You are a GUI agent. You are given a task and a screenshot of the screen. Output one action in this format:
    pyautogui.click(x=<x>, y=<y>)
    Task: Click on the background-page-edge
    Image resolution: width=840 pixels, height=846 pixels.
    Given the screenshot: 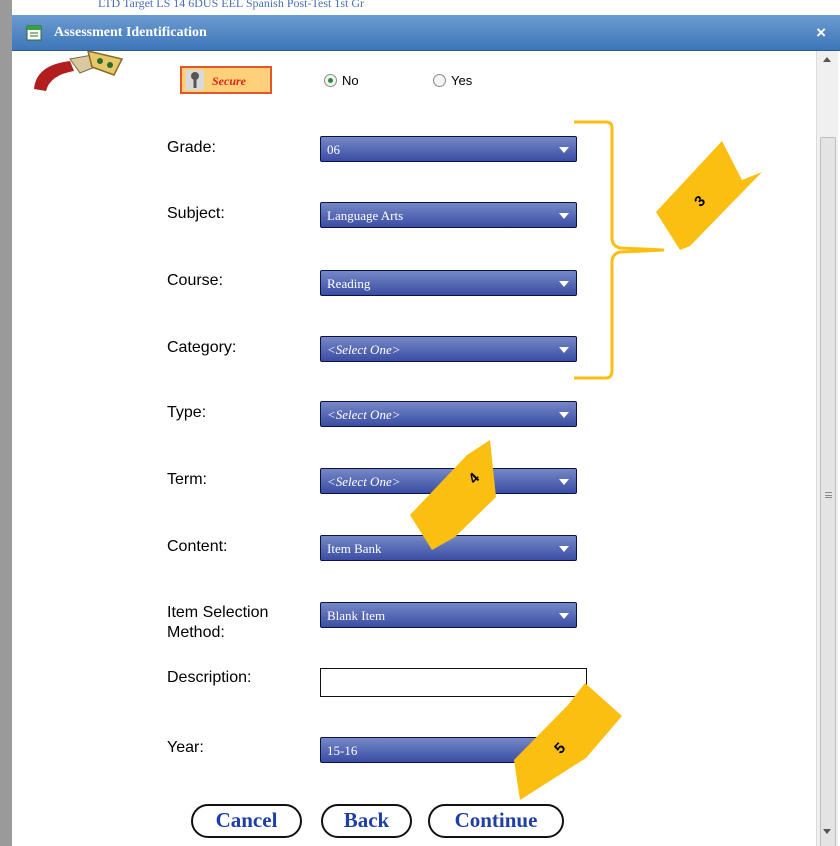 What is the action you would take?
    pyautogui.click(x=6, y=423)
    